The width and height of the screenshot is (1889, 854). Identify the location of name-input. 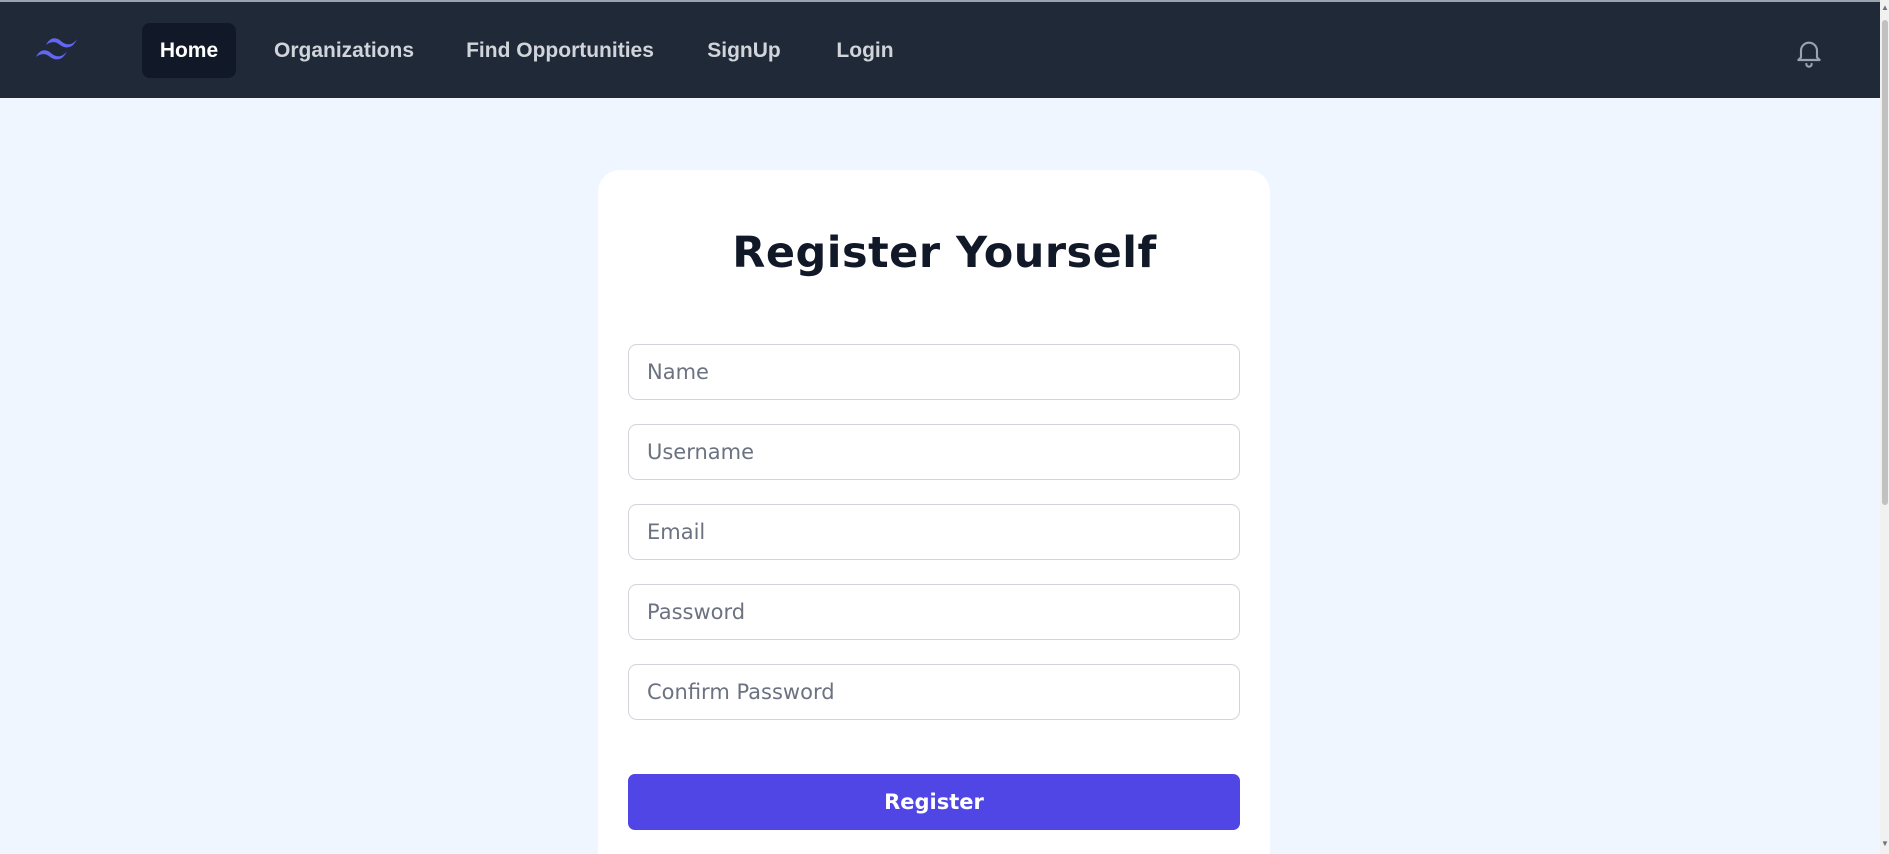
(934, 372).